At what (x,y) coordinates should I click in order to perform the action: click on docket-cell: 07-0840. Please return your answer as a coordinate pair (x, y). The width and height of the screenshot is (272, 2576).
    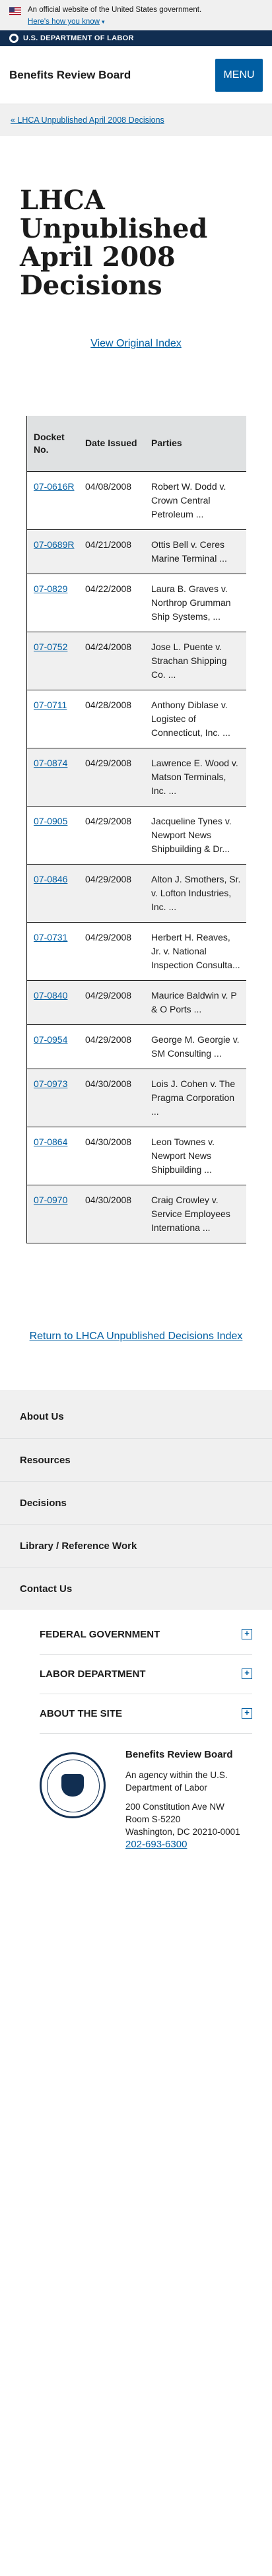
    Looking at the image, I should click on (53, 1002).